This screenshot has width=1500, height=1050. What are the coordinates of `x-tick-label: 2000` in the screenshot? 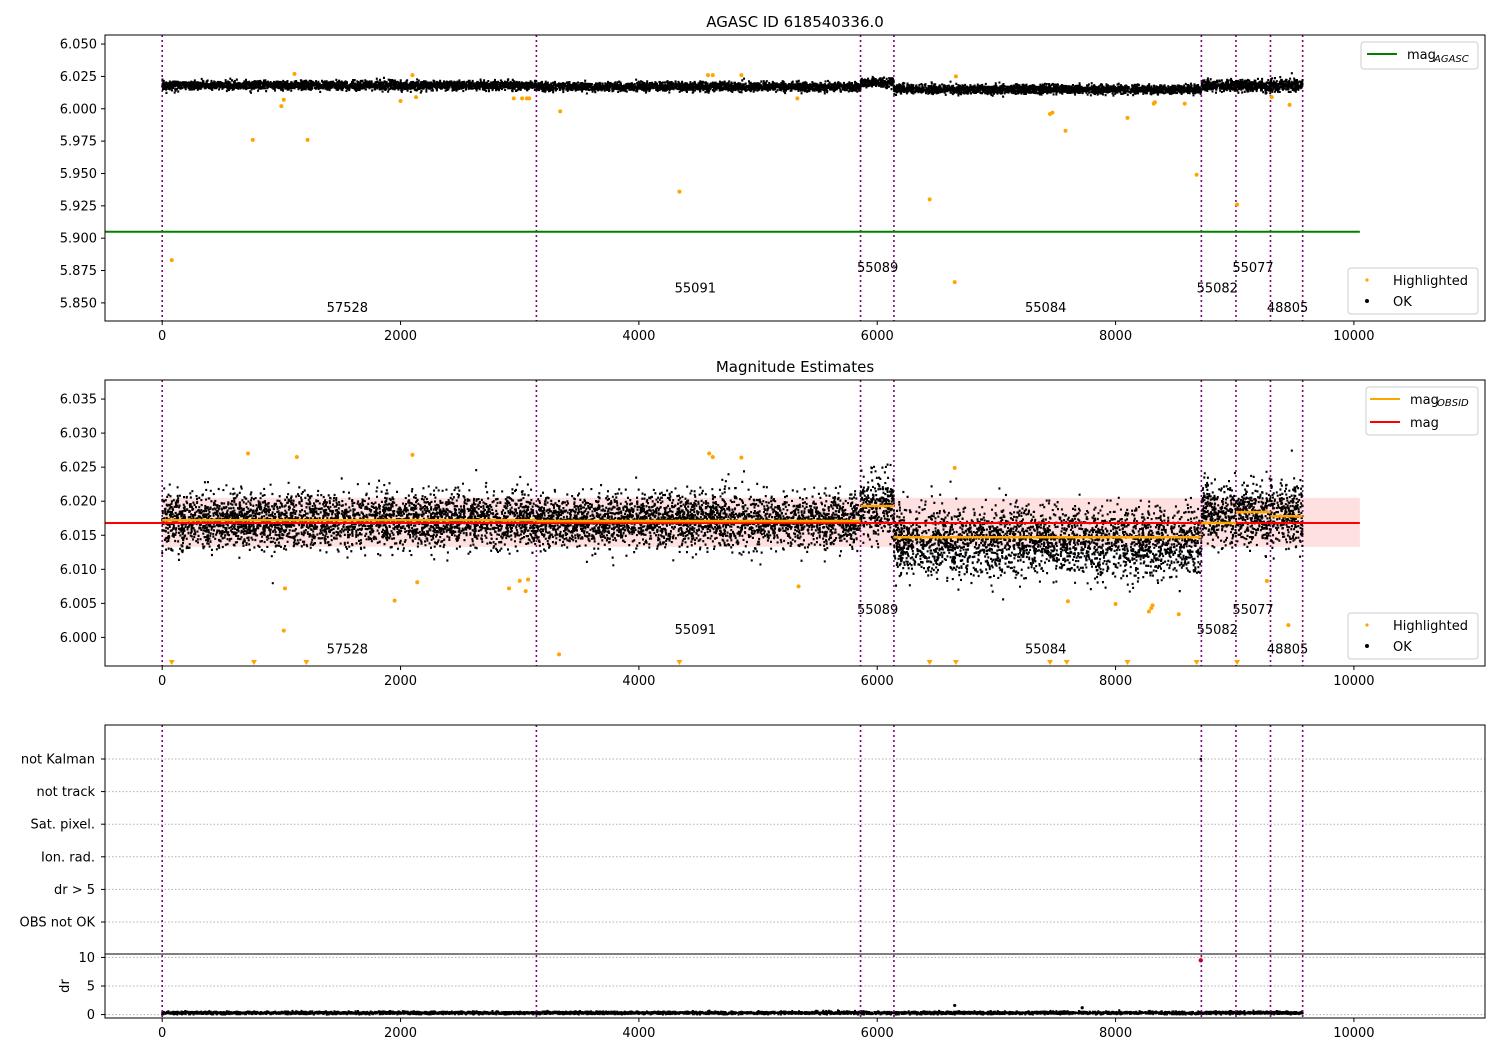 It's located at (400, 1033).